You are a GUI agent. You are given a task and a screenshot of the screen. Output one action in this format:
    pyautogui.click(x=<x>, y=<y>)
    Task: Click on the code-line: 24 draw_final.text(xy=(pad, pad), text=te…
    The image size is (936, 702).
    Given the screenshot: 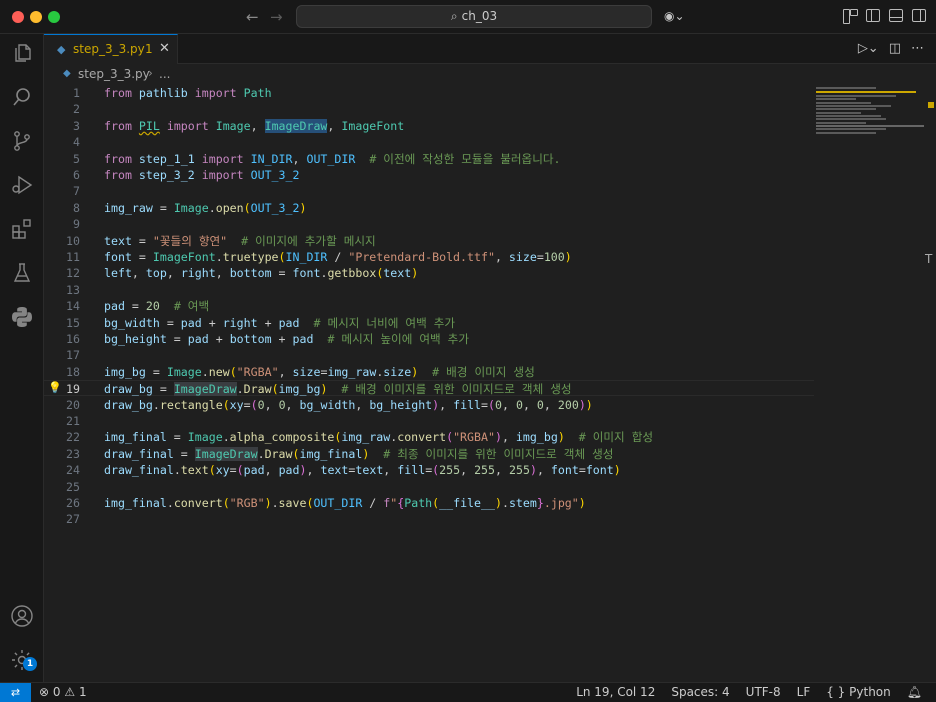 What is the action you would take?
    pyautogui.click(x=429, y=470)
    